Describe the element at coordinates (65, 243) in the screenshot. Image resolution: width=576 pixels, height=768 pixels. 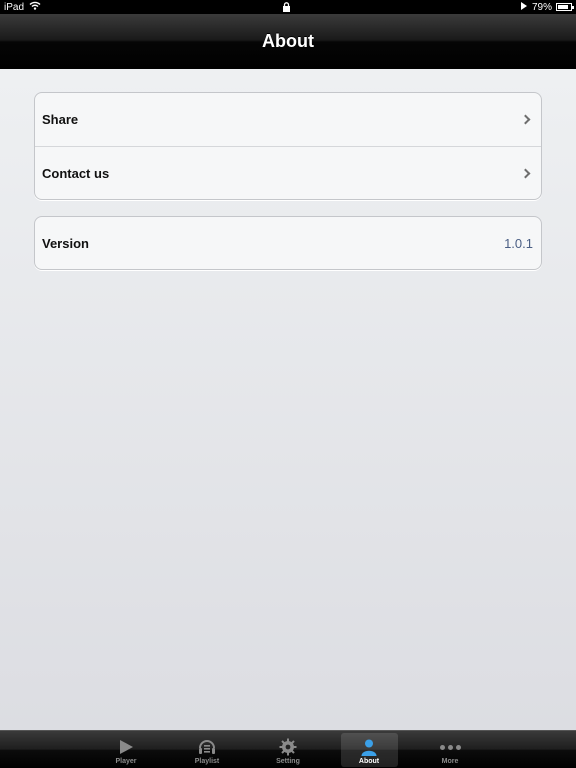
I see `version-label: Version` at that location.